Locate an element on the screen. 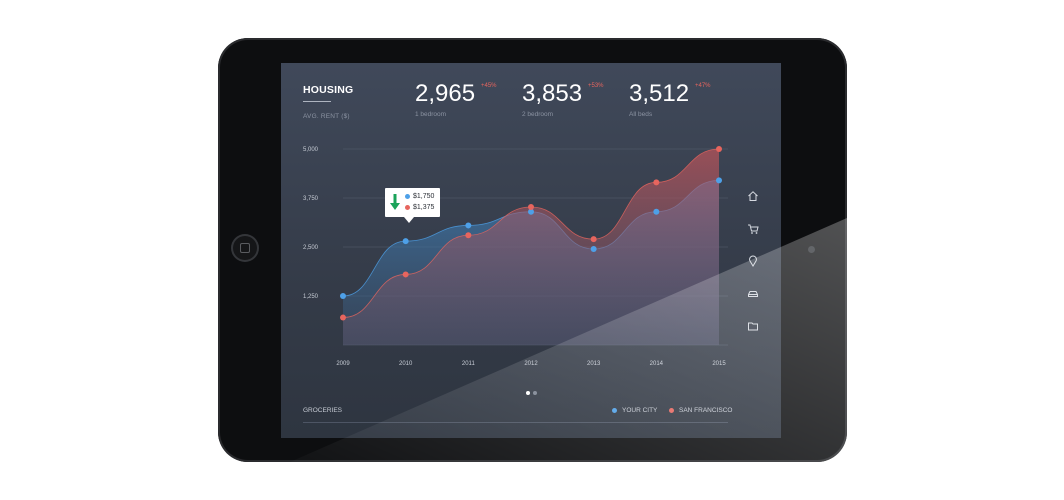 This screenshot has height=500, width=1064. legend-san-francisco: SAN FRANCISCO is located at coordinates (700, 410).